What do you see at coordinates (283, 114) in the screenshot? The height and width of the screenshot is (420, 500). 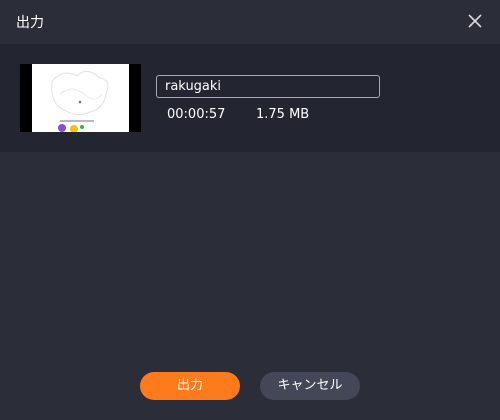 I see `file-size: 1.75 MB` at bounding box center [283, 114].